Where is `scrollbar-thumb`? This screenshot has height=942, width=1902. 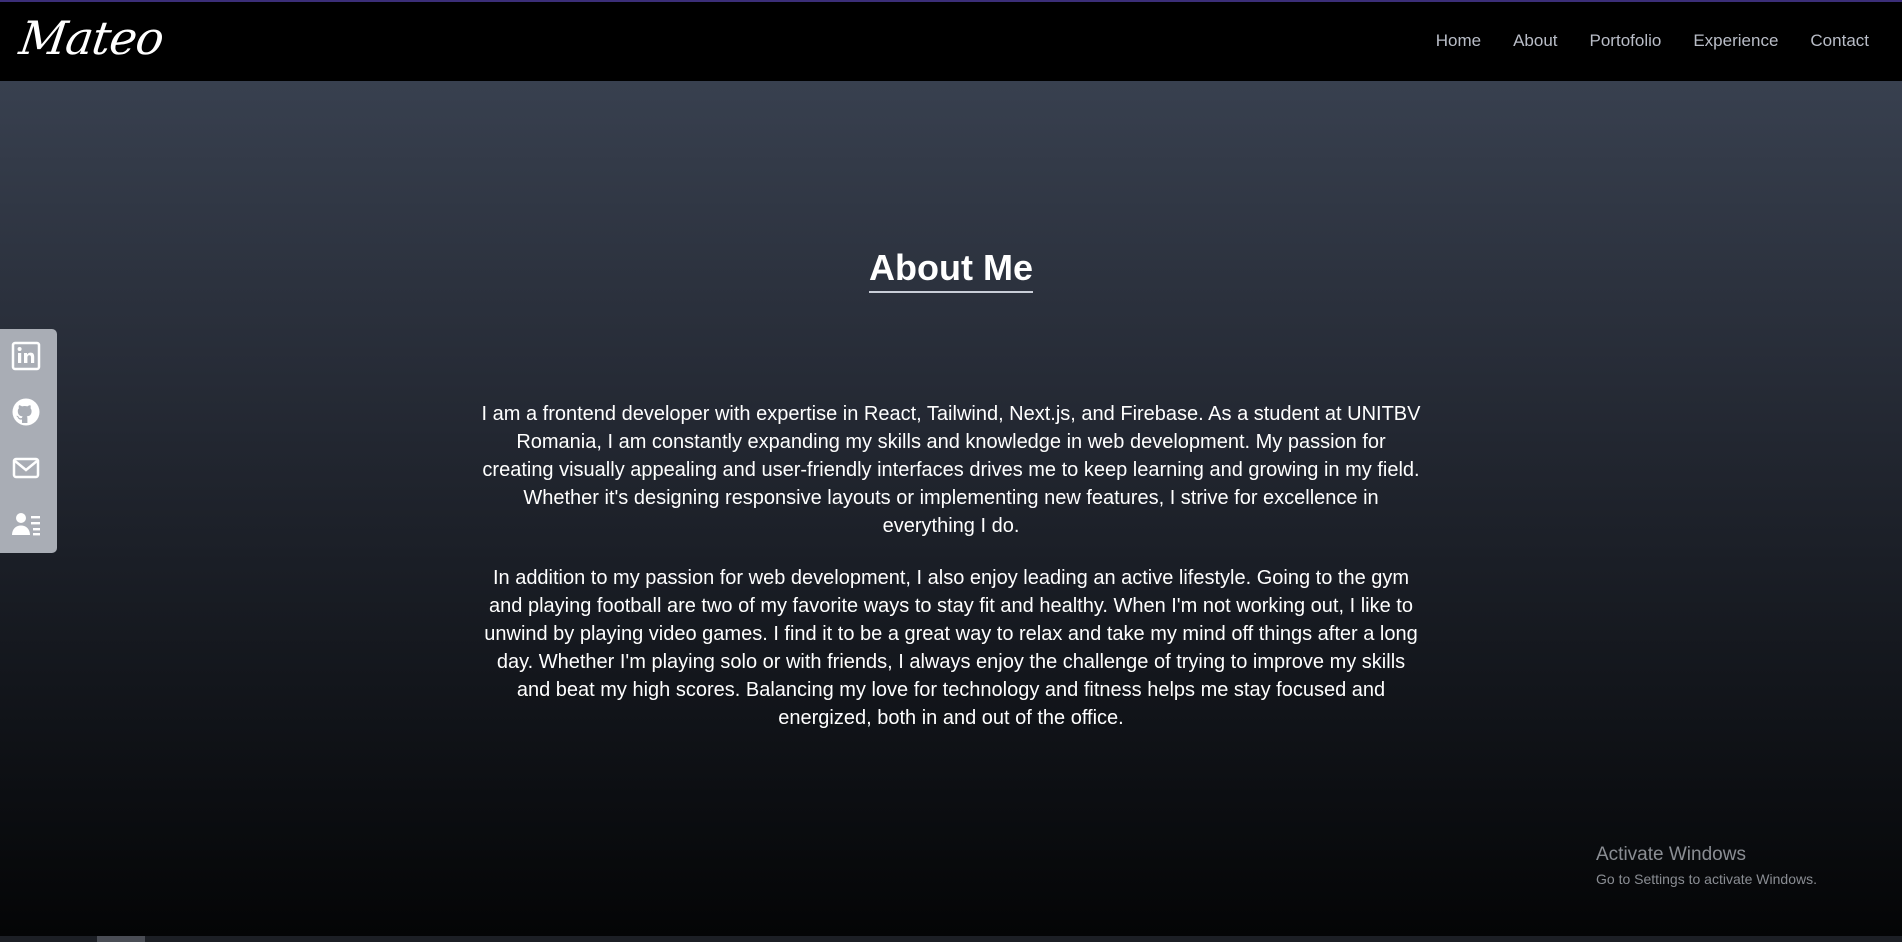 scrollbar-thumb is located at coordinates (121, 939).